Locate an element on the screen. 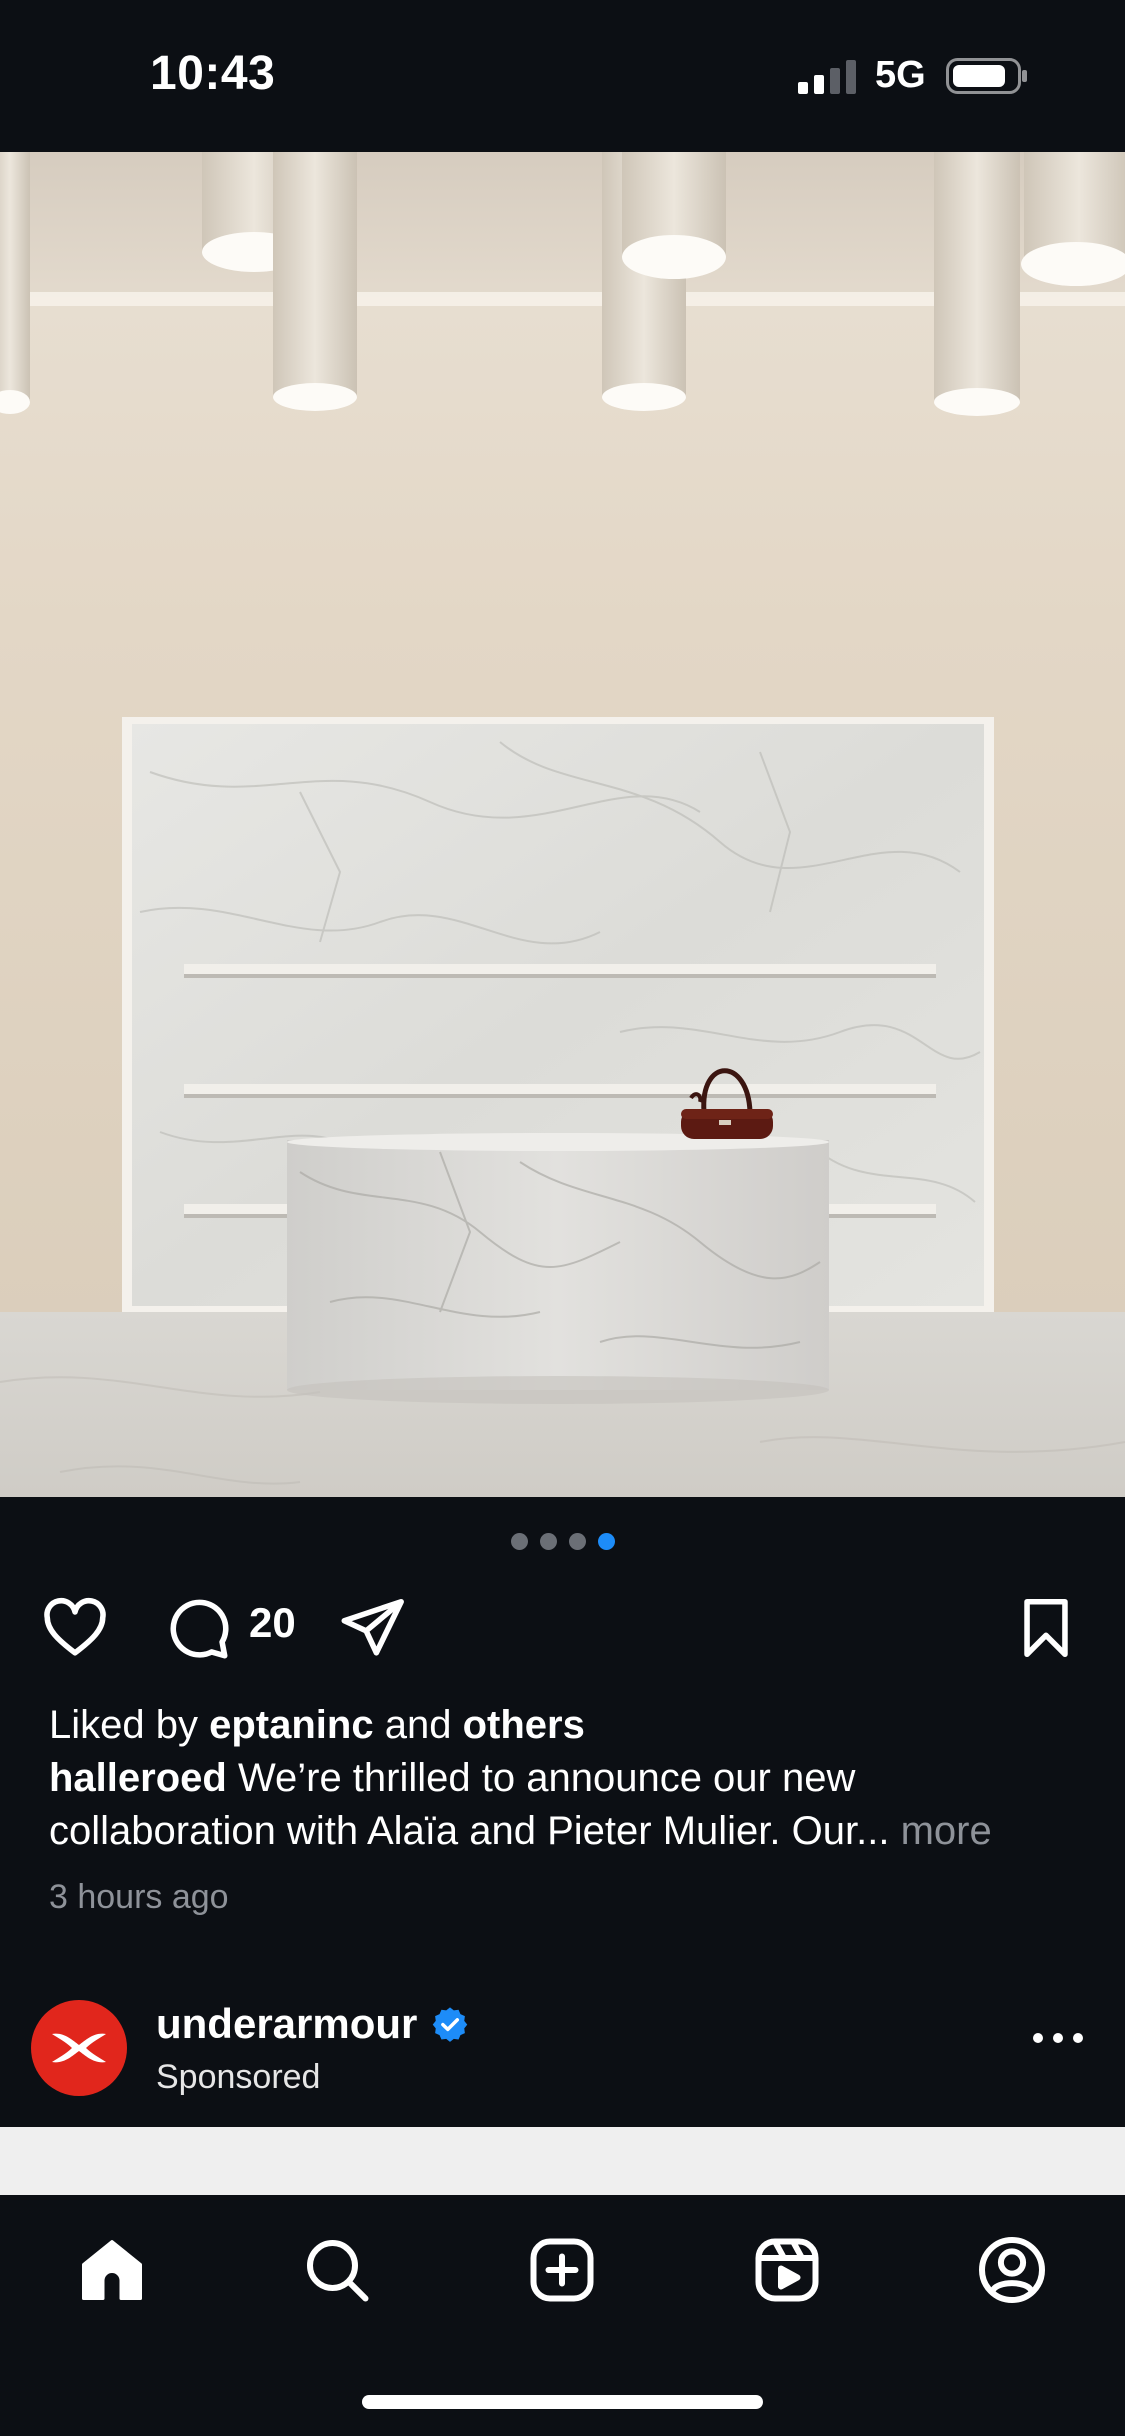  liked-by-others: others is located at coordinates (524, 1725).